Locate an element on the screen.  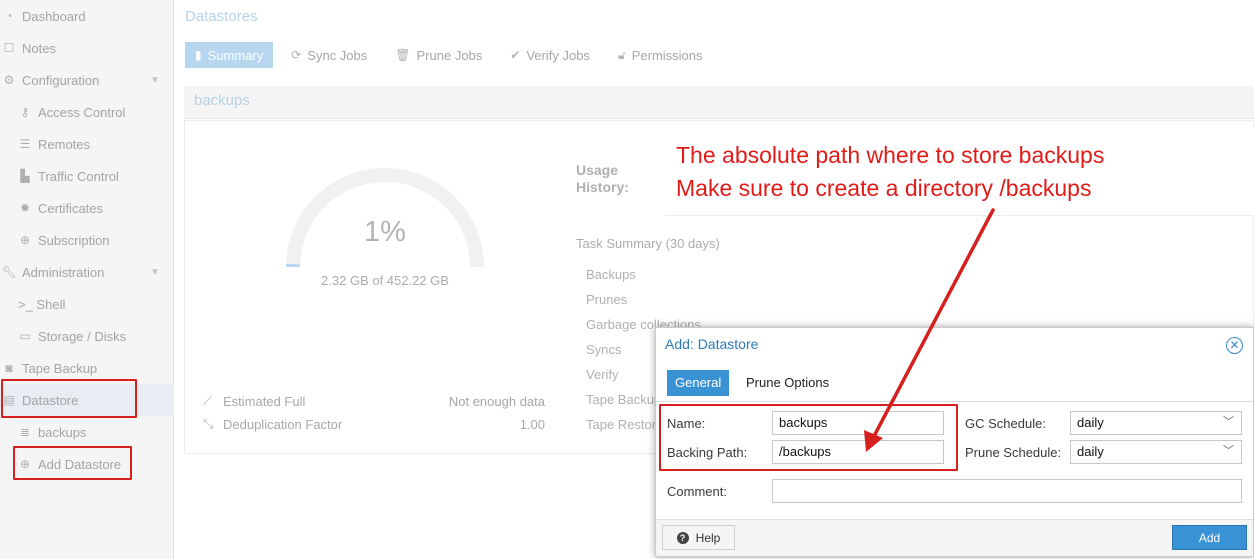
sidebar-item-label: Subscription is located at coordinates (74, 240).